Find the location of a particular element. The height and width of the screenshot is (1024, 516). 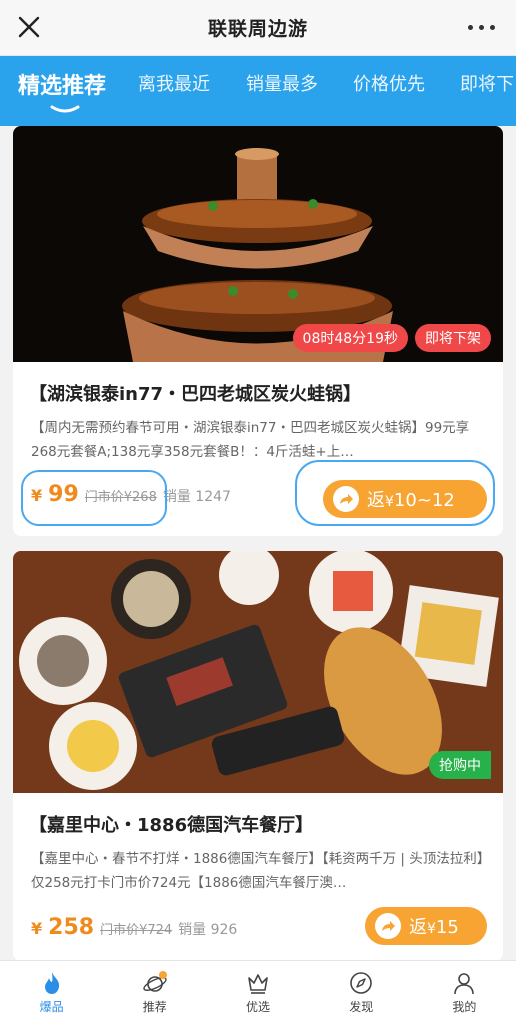

tab-bar: 精选推荐 离我最近 销量最多 价格优先 即将下 is located at coordinates (258, 91).